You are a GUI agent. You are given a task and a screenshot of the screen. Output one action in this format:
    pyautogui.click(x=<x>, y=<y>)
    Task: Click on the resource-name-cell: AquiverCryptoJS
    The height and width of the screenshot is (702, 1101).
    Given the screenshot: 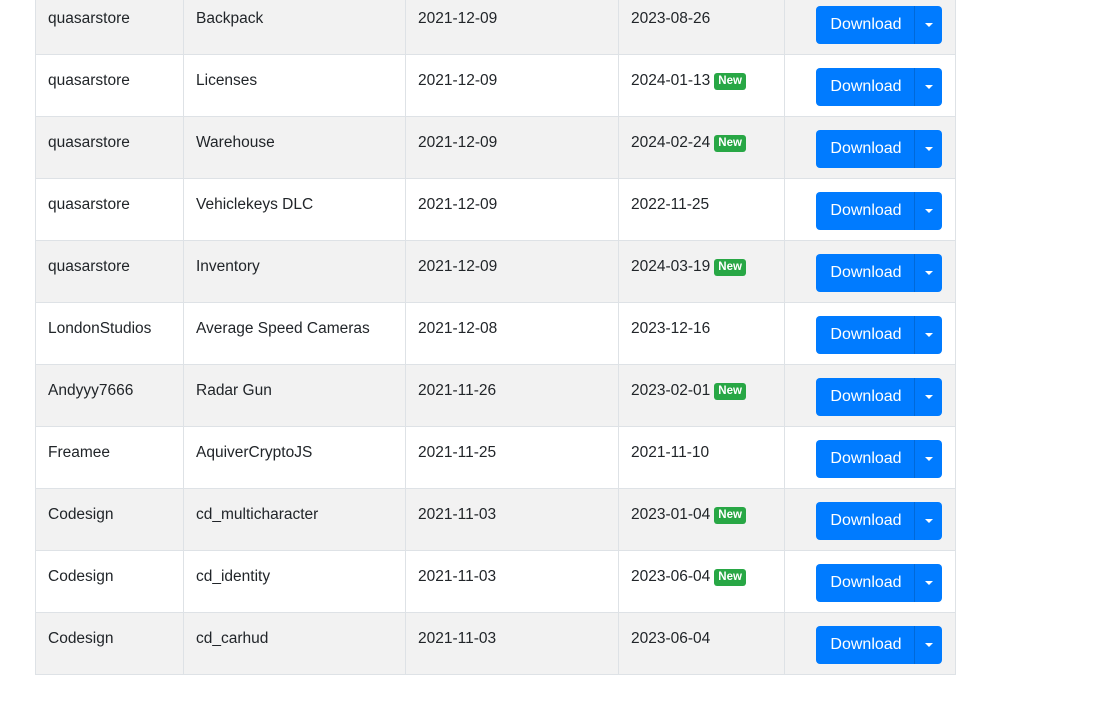 What is the action you would take?
    pyautogui.click(x=294, y=457)
    